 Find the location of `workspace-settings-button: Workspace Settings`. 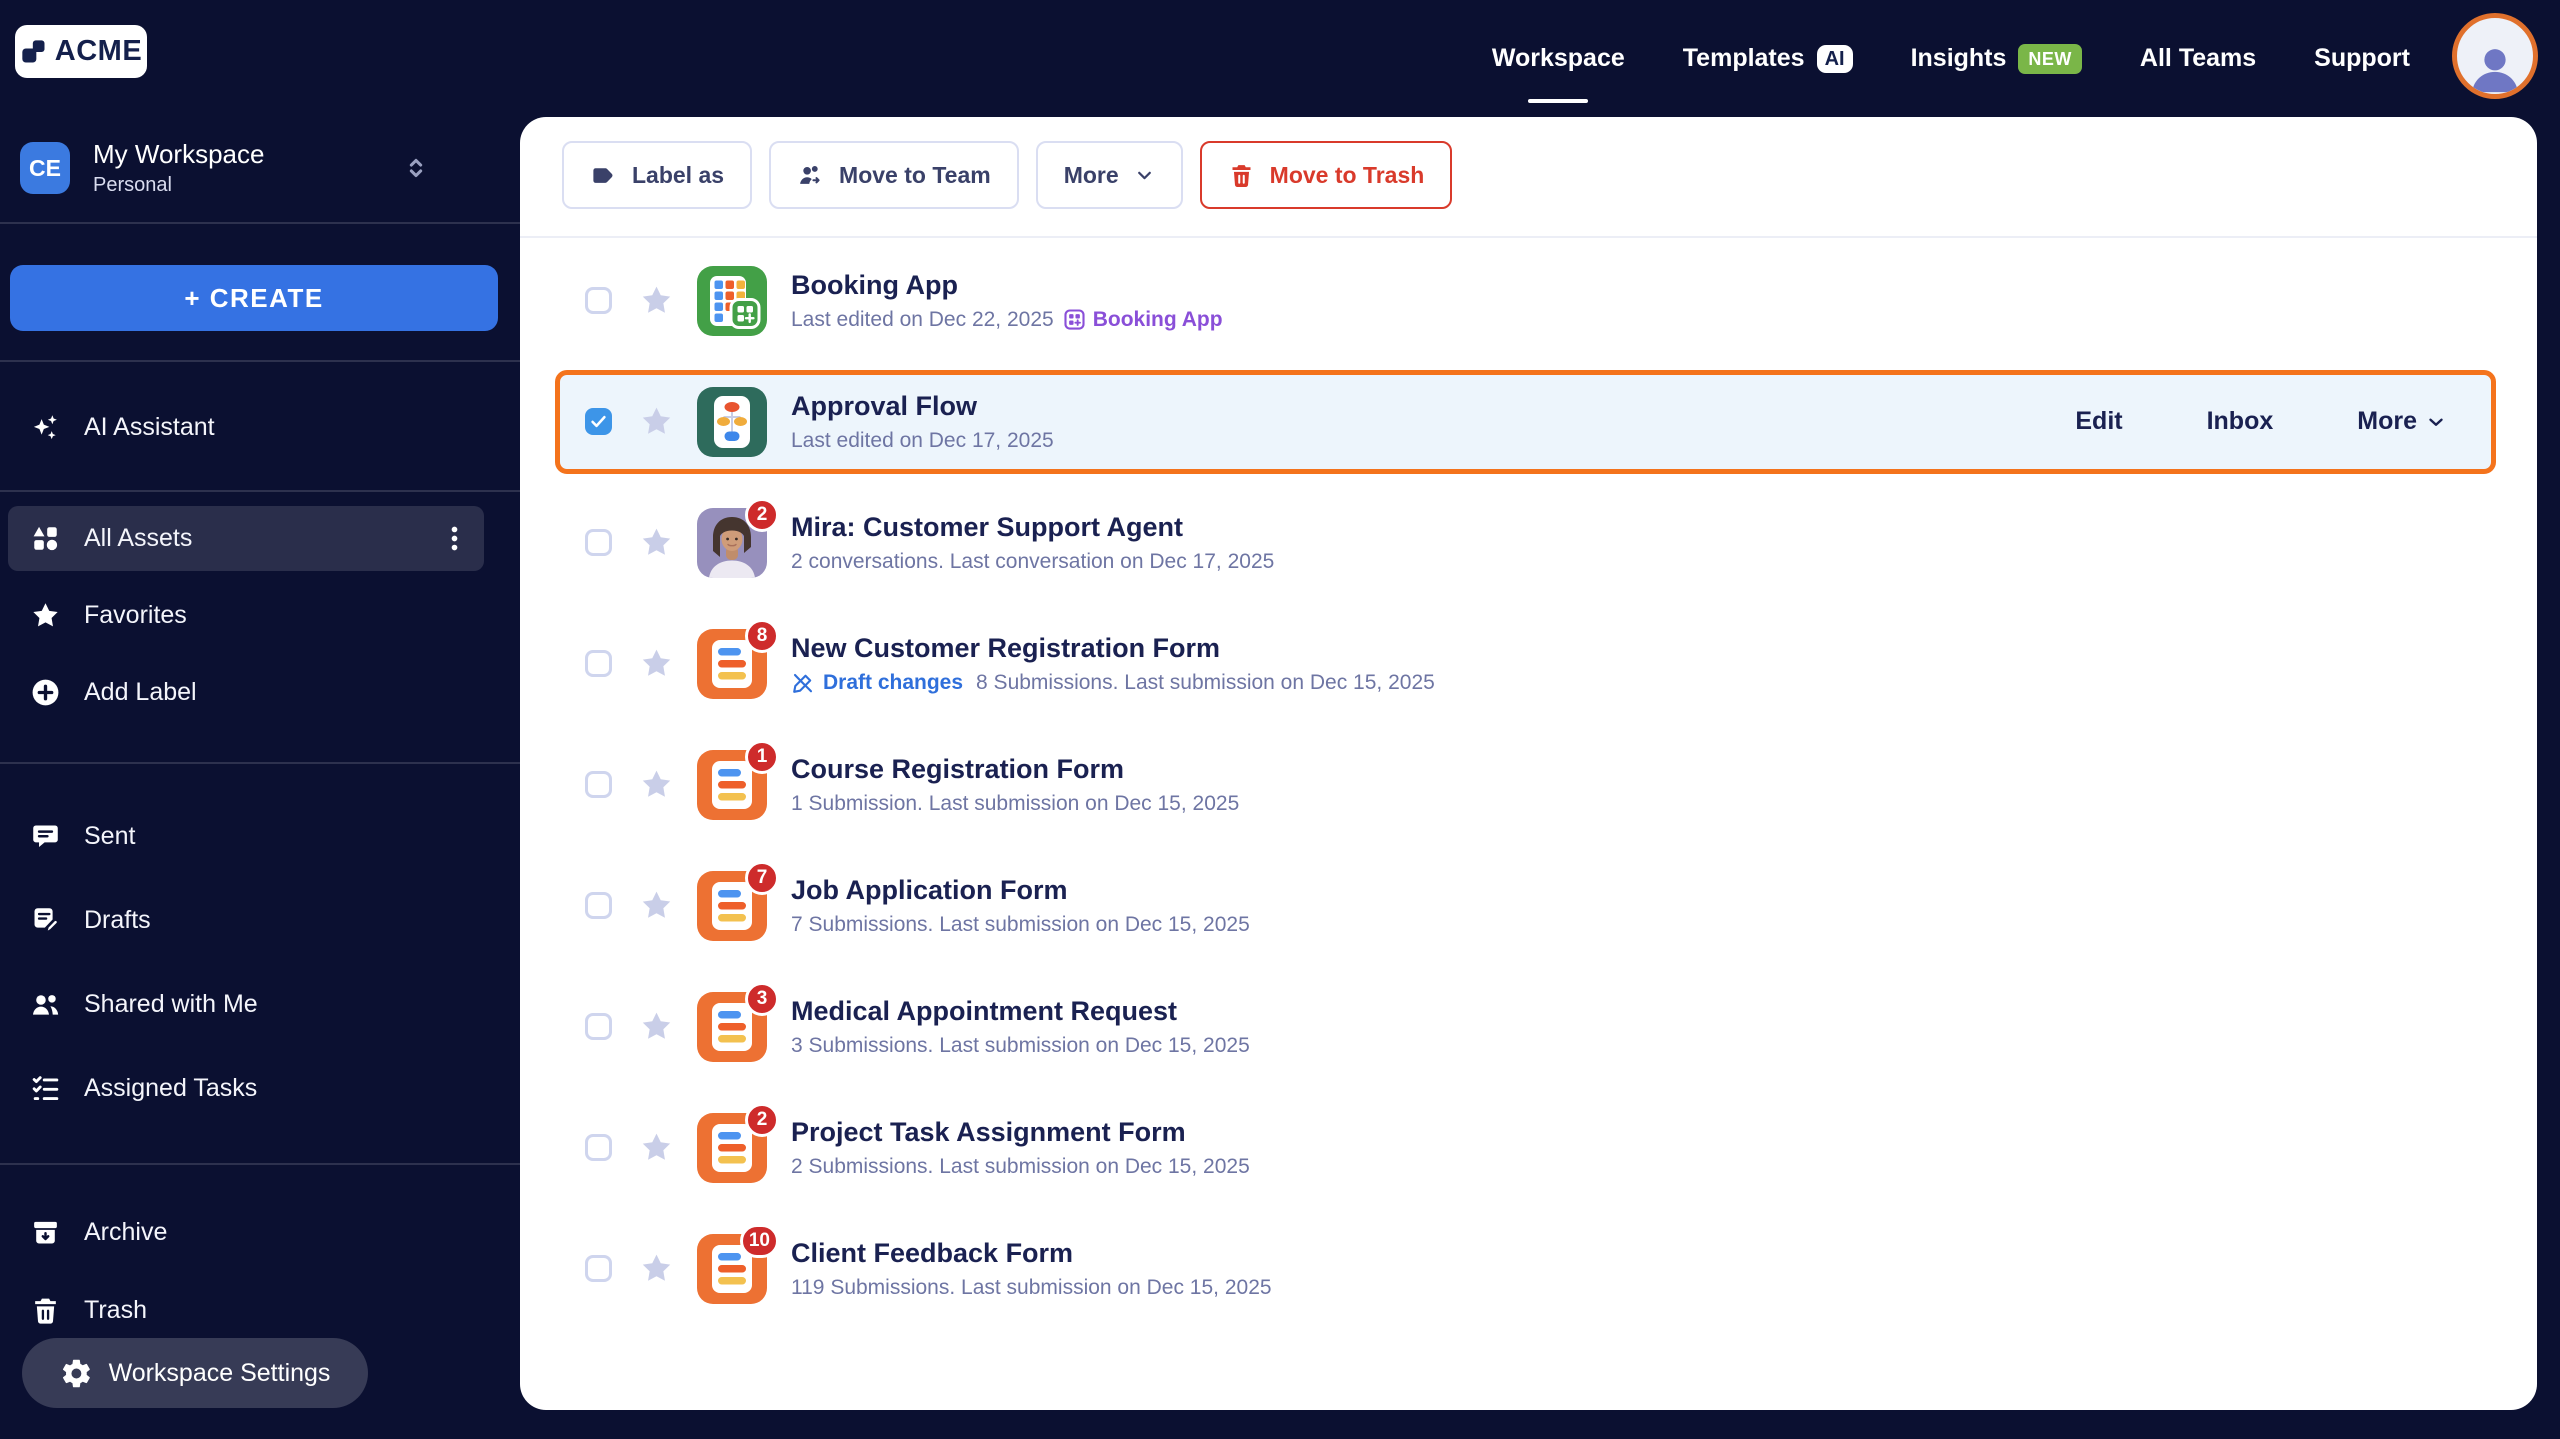

workspace-settings-button: Workspace Settings is located at coordinates (195, 1373).